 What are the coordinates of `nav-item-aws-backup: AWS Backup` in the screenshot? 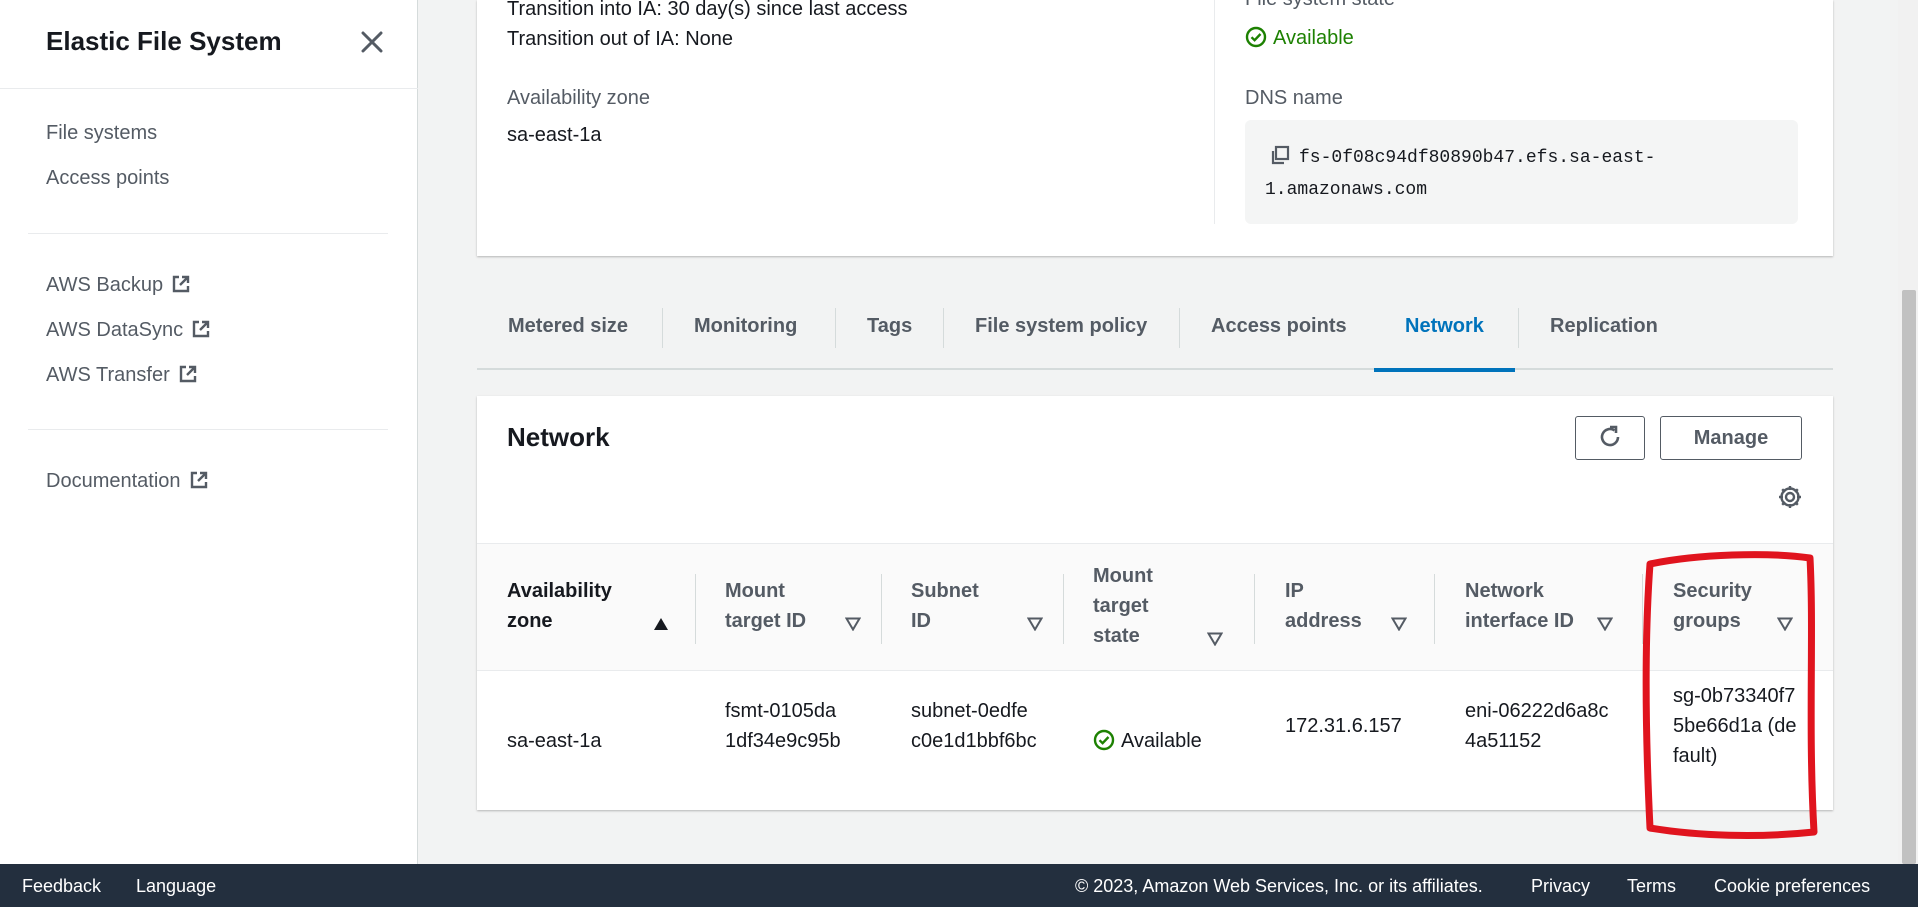 It's located at (118, 285).